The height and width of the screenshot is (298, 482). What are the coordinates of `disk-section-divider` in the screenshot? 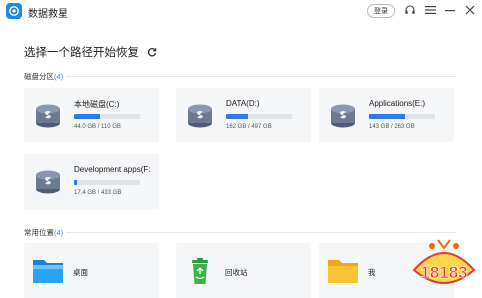 It's located at (261, 76).